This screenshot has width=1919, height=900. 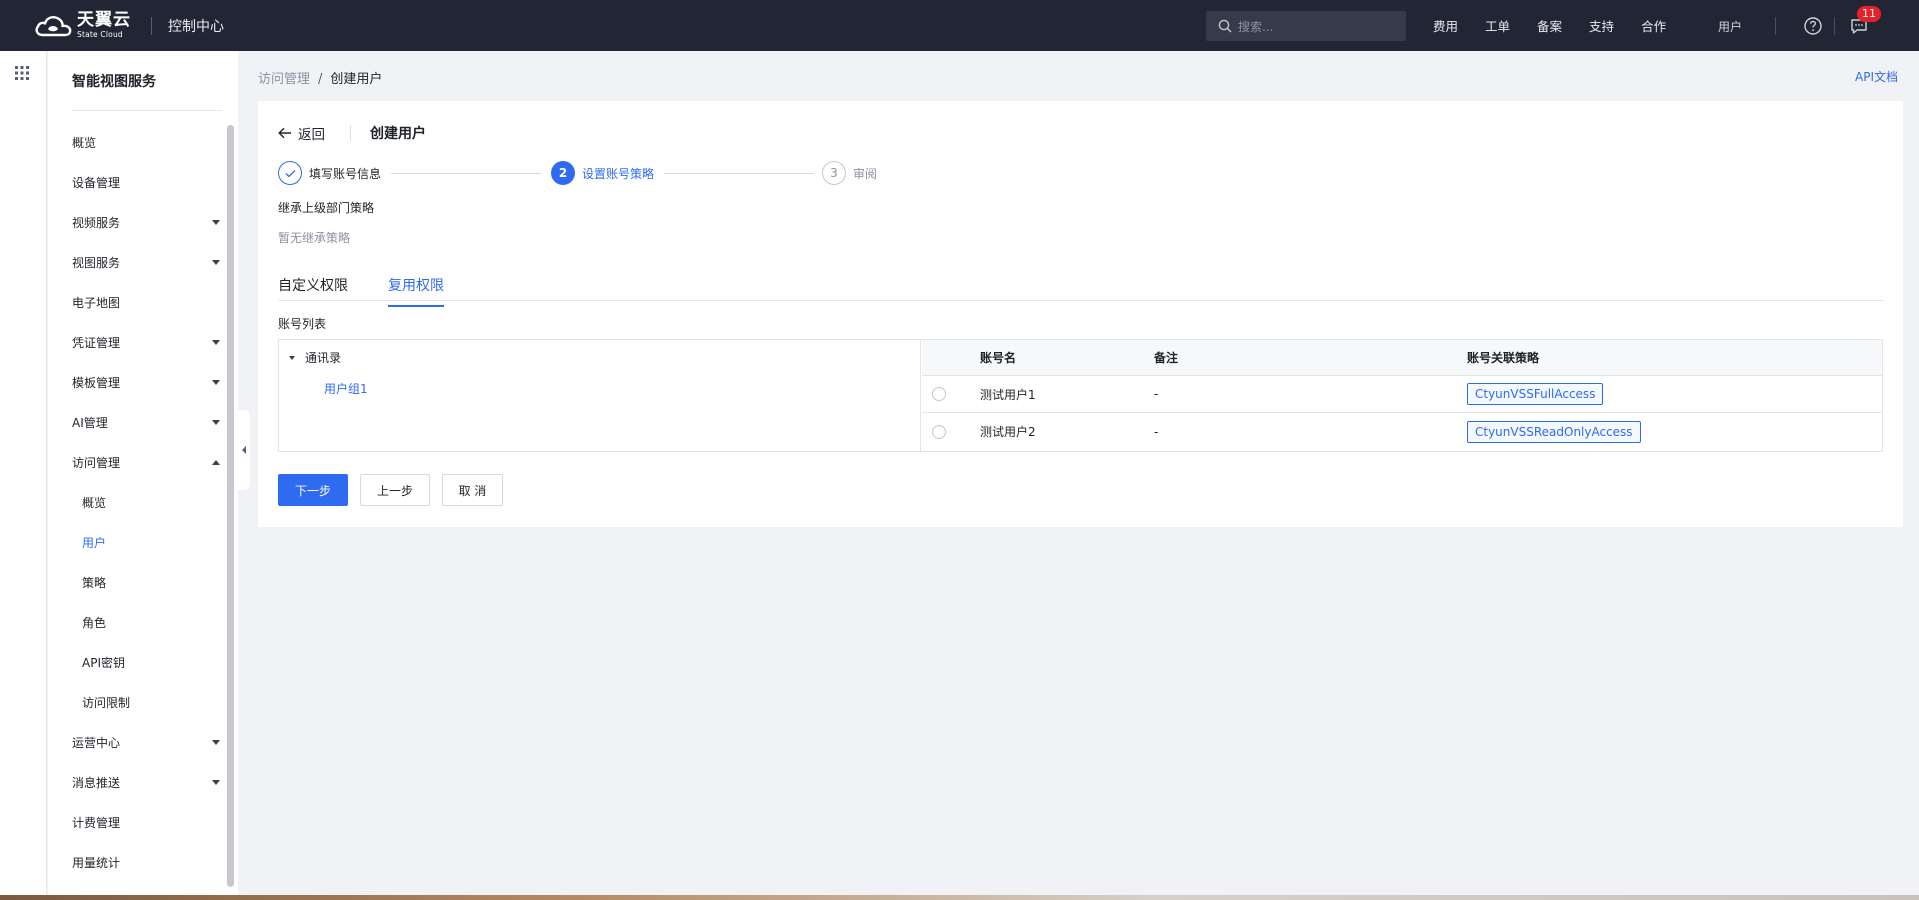 I want to click on cancel-button: 取 消, so click(x=472, y=490).